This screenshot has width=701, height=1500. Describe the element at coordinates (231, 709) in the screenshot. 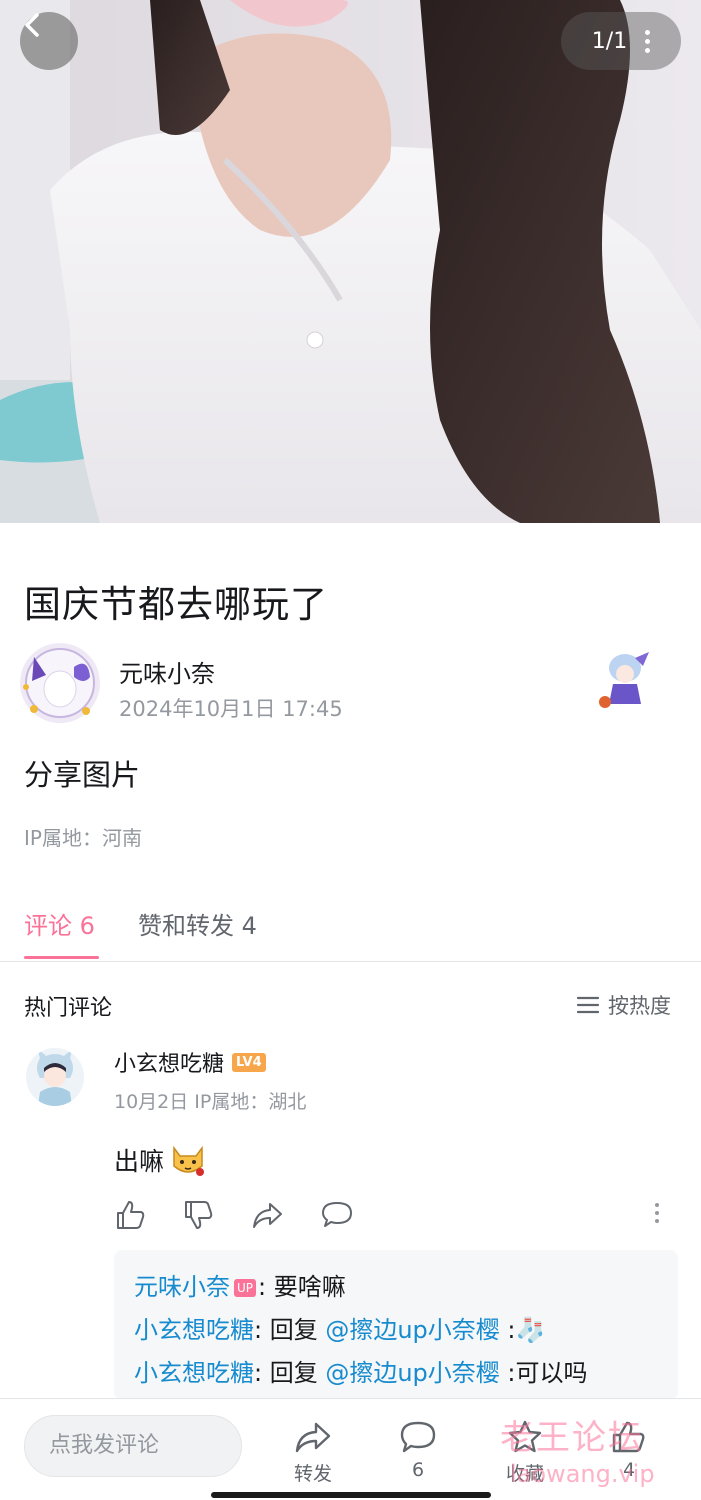

I see `post-time: 2024年10月1日 17:45` at that location.